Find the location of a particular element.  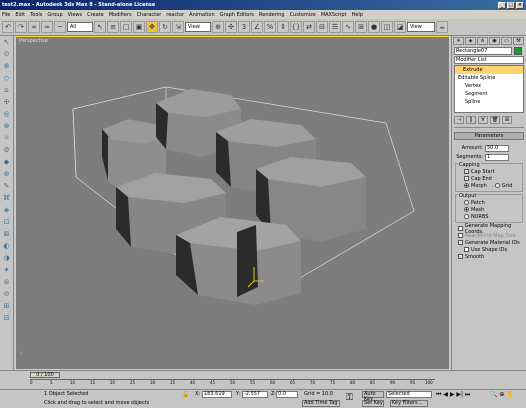

angle-snap-icon: ∠ is located at coordinates (257, 27).